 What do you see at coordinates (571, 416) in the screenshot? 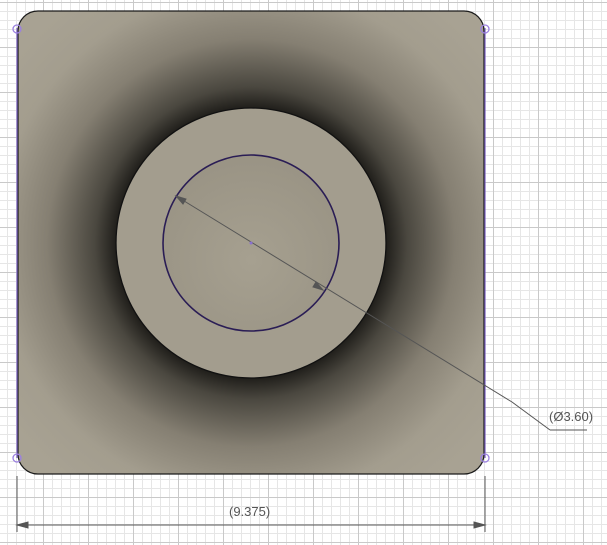
I see `diameter-label: (Ø3.60)` at bounding box center [571, 416].